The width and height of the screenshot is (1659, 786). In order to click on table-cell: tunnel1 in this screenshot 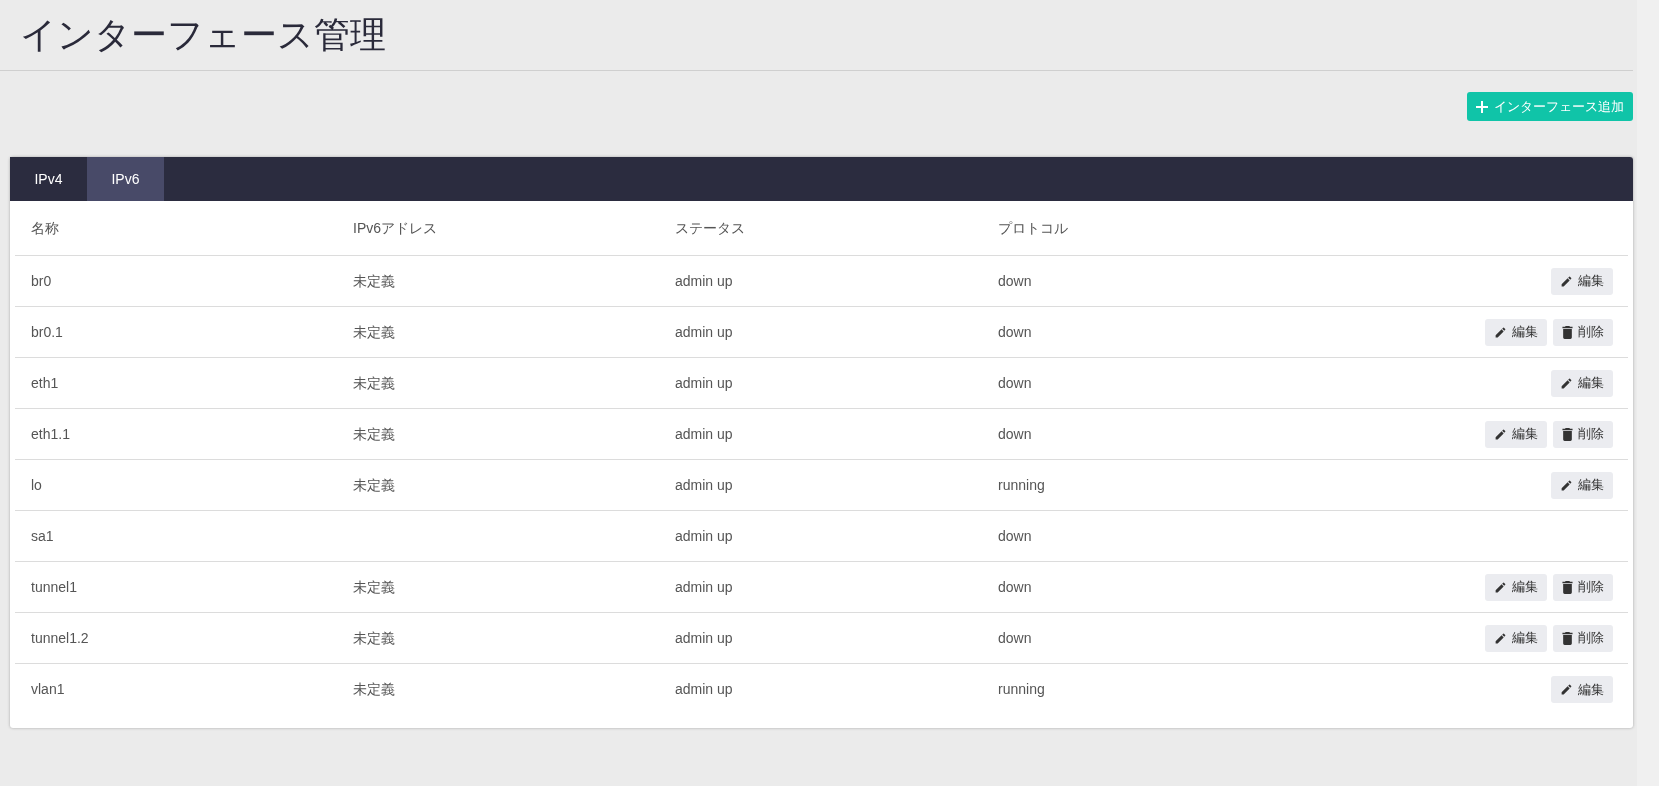, I will do `click(54, 586)`.